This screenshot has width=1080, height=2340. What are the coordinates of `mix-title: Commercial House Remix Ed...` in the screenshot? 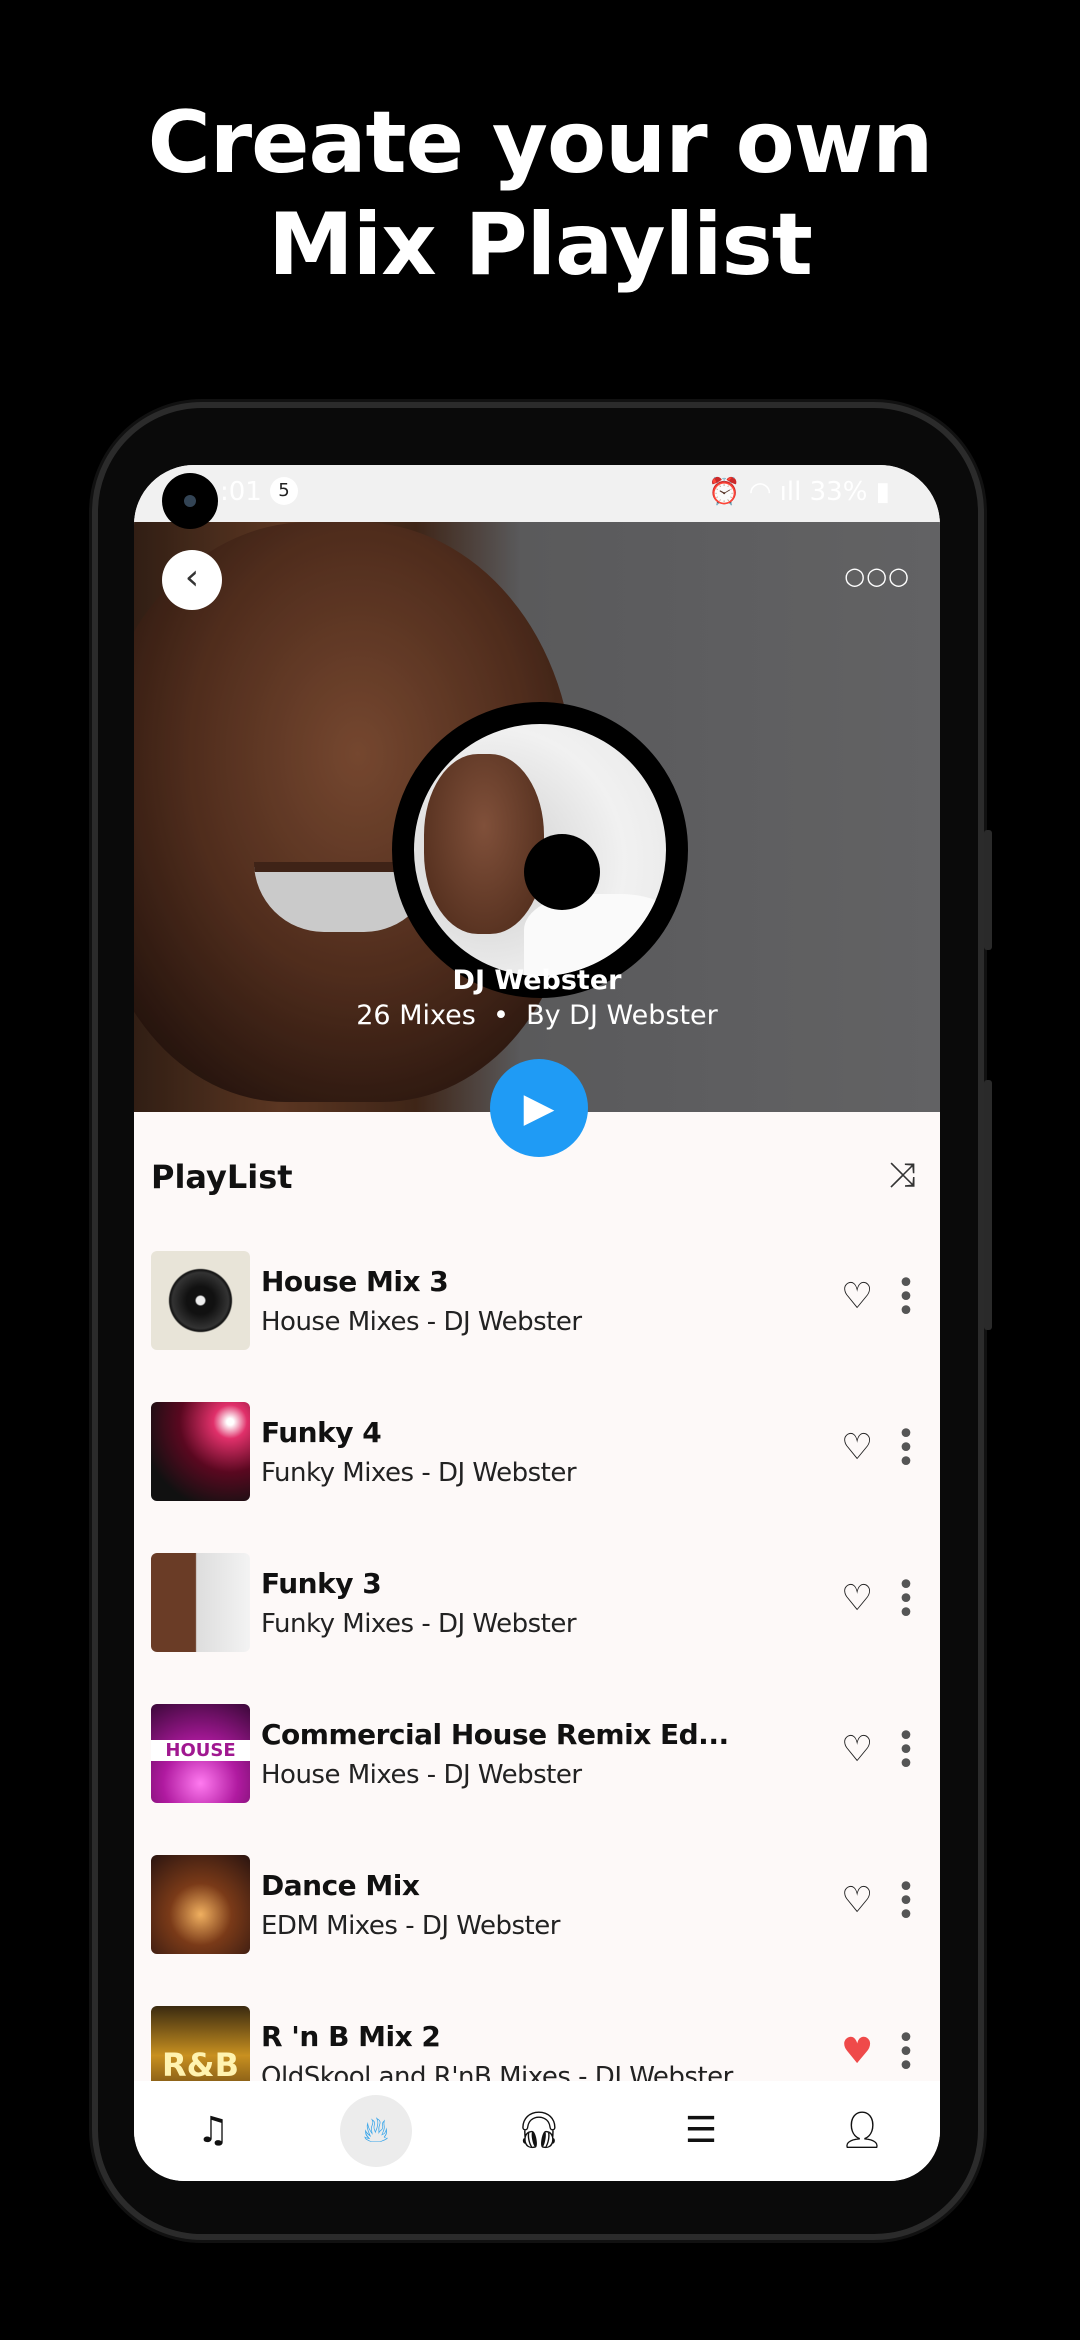 It's located at (495, 1734).